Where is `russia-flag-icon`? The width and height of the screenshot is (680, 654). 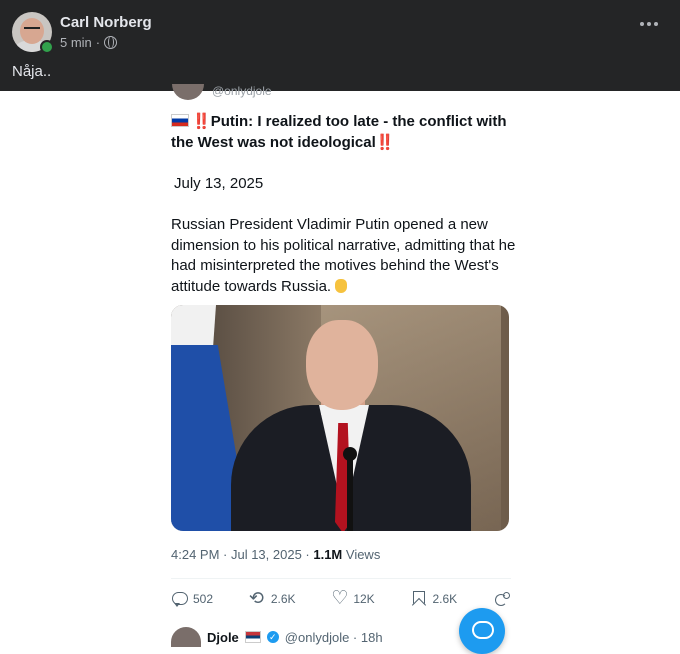
russia-flag-icon is located at coordinates (180, 120).